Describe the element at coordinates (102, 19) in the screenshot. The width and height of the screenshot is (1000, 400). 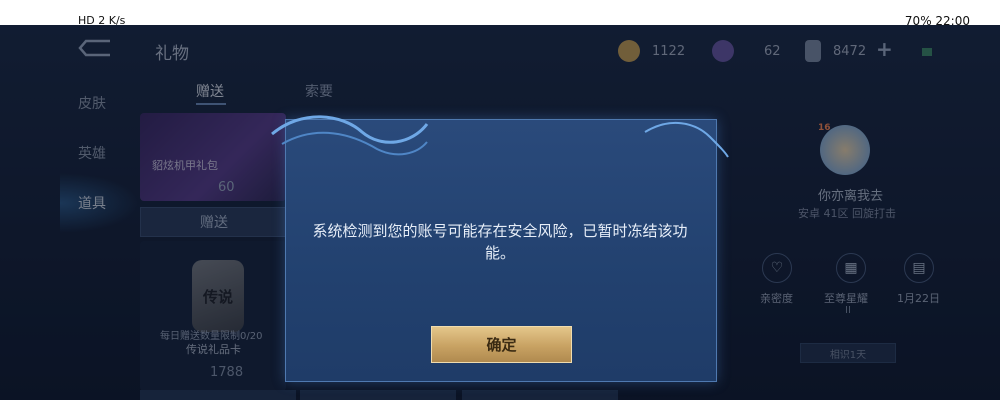
I see `status-left: HD 2 K/s` at that location.